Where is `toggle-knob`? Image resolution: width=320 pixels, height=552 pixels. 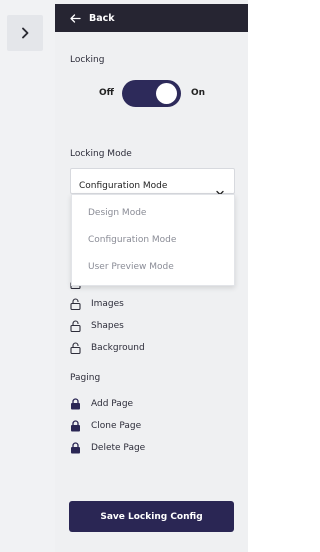 toggle-knob is located at coordinates (166, 93).